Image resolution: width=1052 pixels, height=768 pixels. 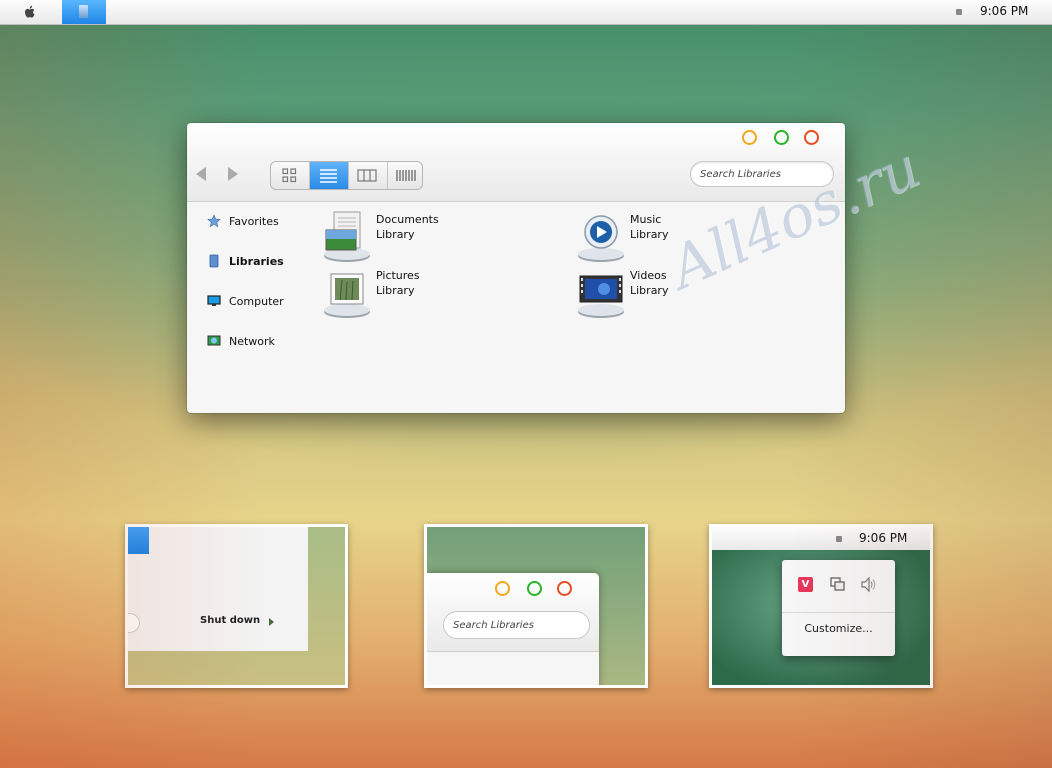 I want to click on active-app-button, so click(x=84, y=12).